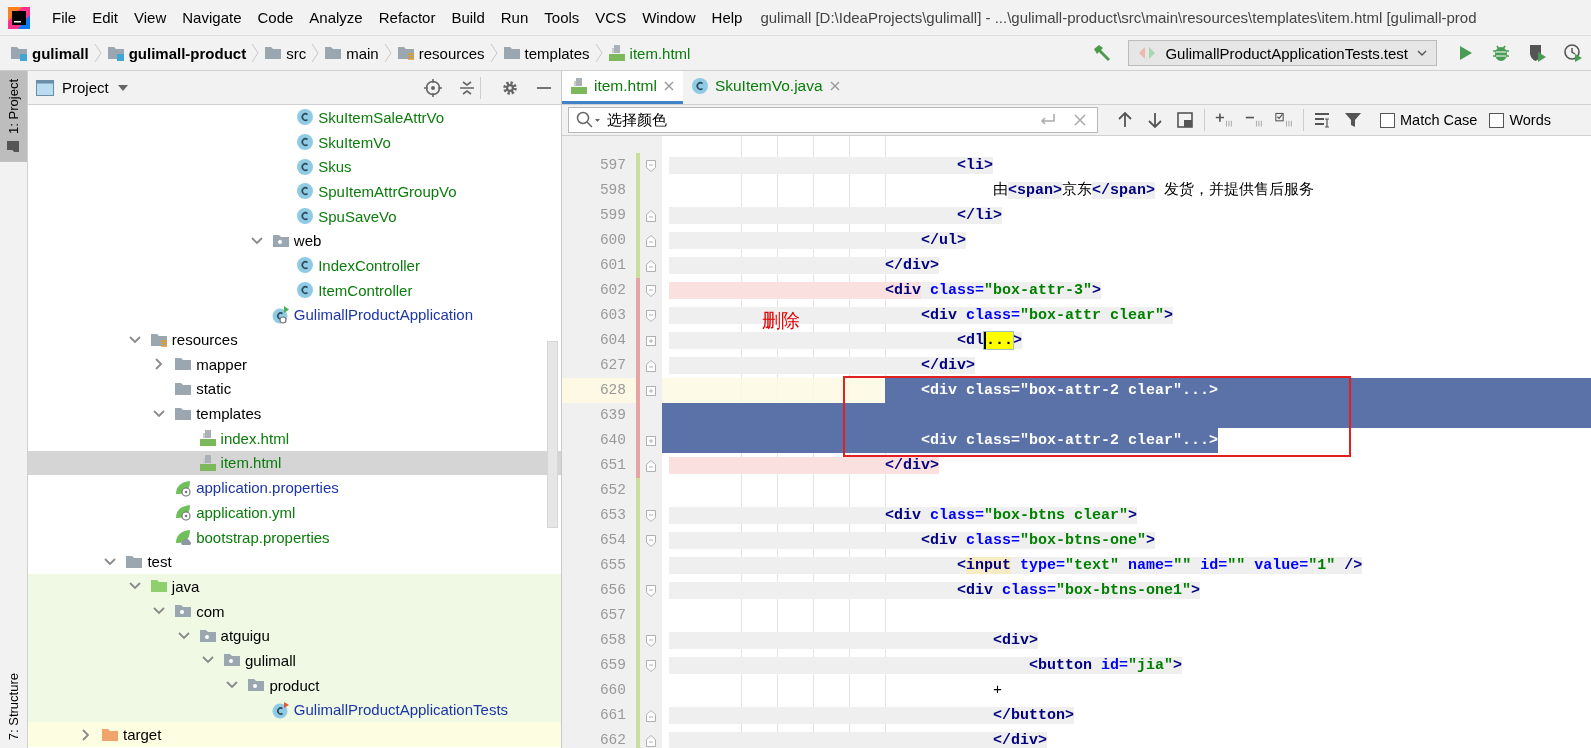  I want to click on collapse-all-icon, so click(467, 87).